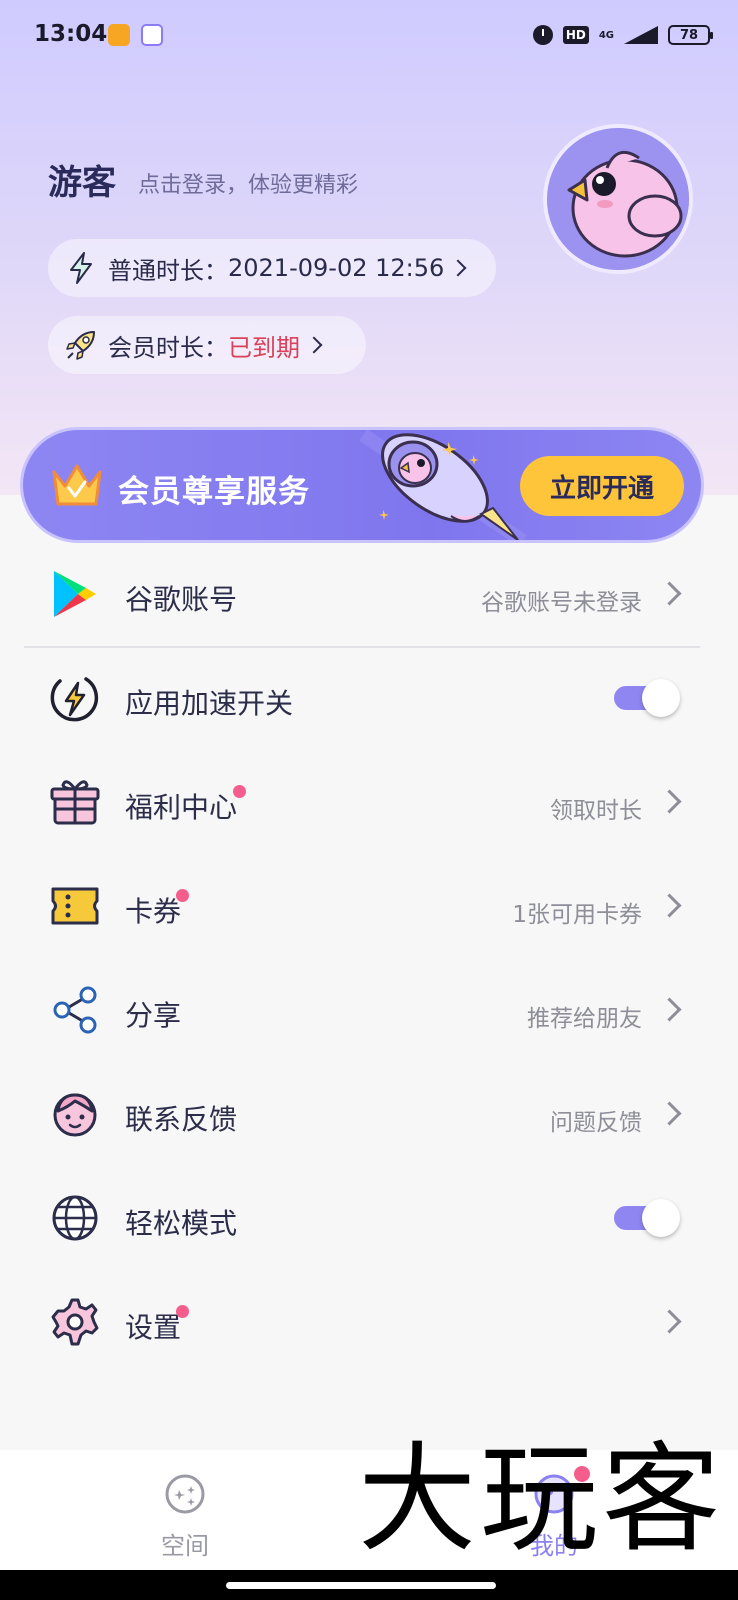 Image resolution: width=738 pixels, height=1600 pixels. What do you see at coordinates (596, 811) in the screenshot?
I see `menu-value-welfare: 领取时长` at bounding box center [596, 811].